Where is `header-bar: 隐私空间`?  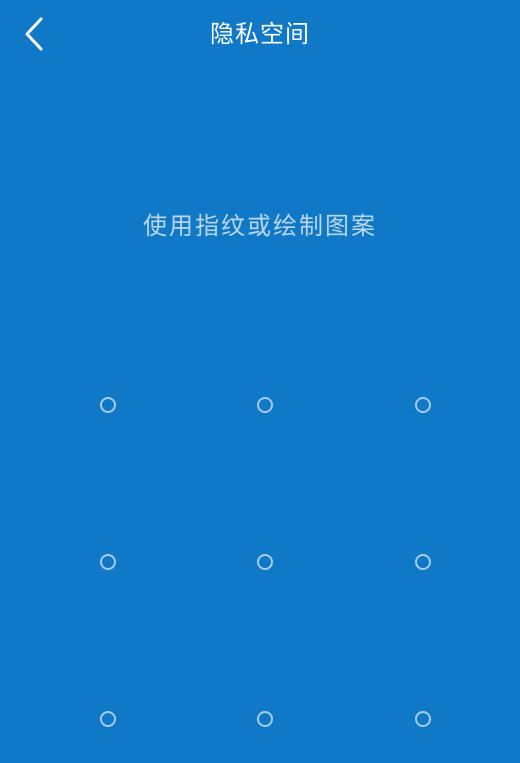 header-bar: 隐私空间 is located at coordinates (260, 35).